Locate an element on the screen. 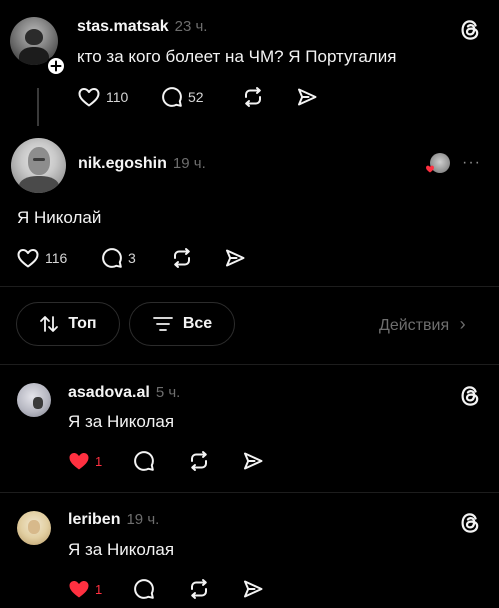  avatar-nik-egoshin is located at coordinates (38, 165).